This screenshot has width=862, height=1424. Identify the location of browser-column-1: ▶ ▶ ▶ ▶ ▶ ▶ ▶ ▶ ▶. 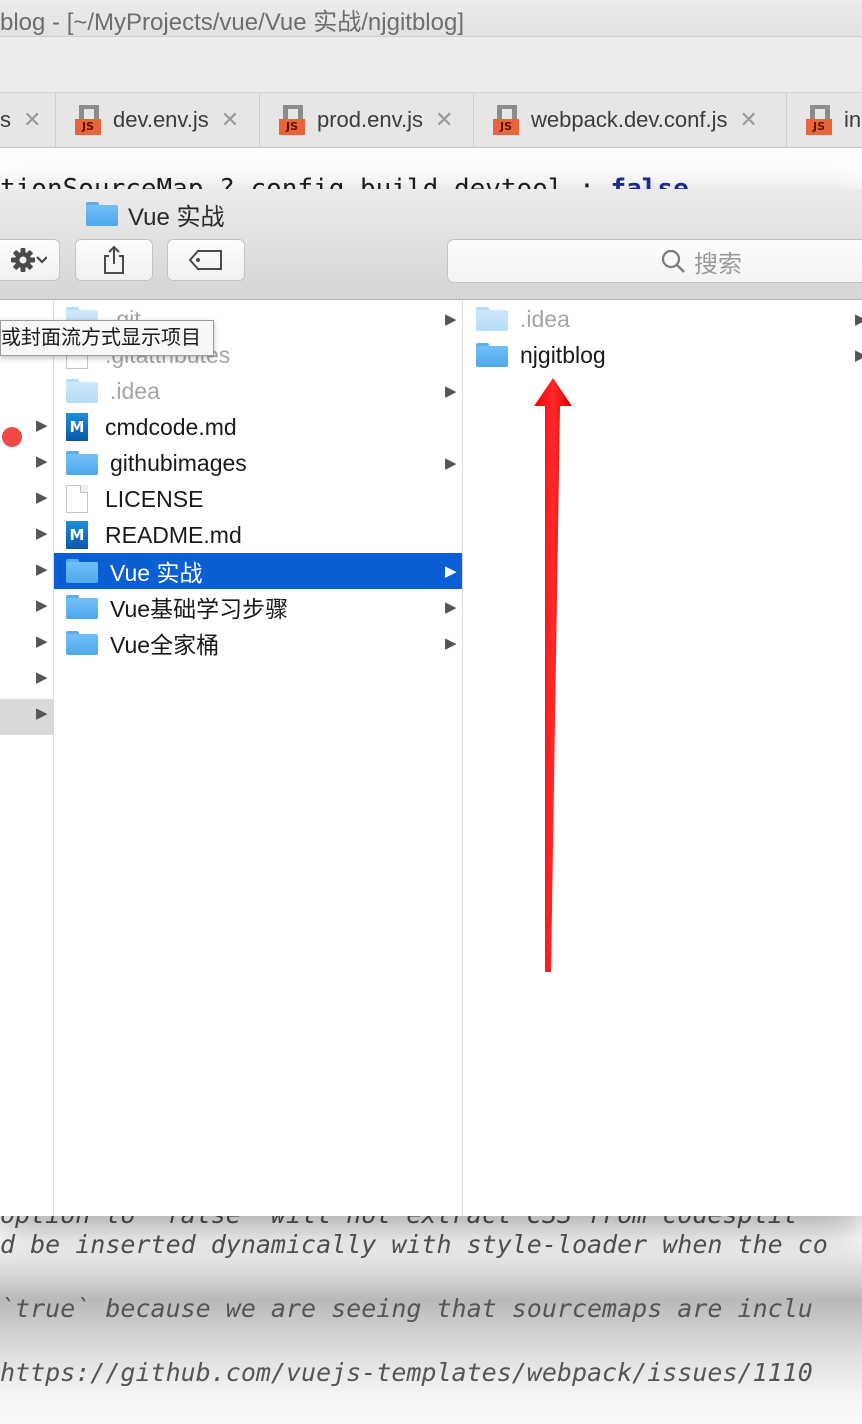
(27, 758).